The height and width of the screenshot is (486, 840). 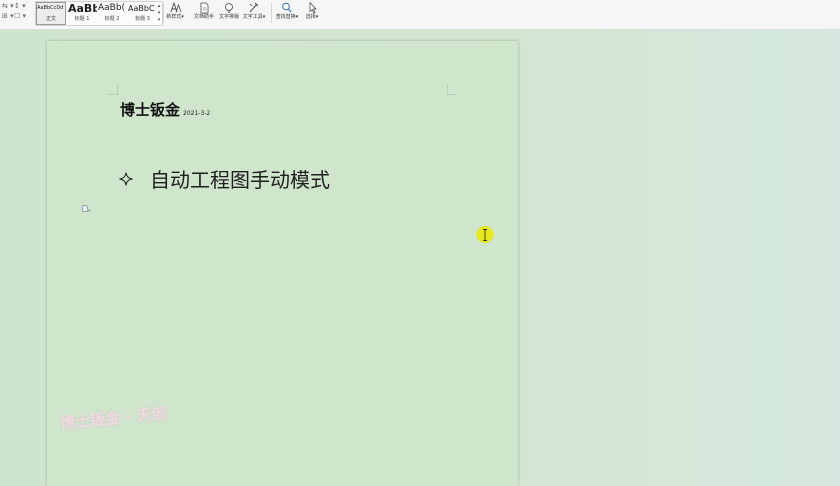 I want to click on paragraph-marker: ▾, so click(x=86, y=206).